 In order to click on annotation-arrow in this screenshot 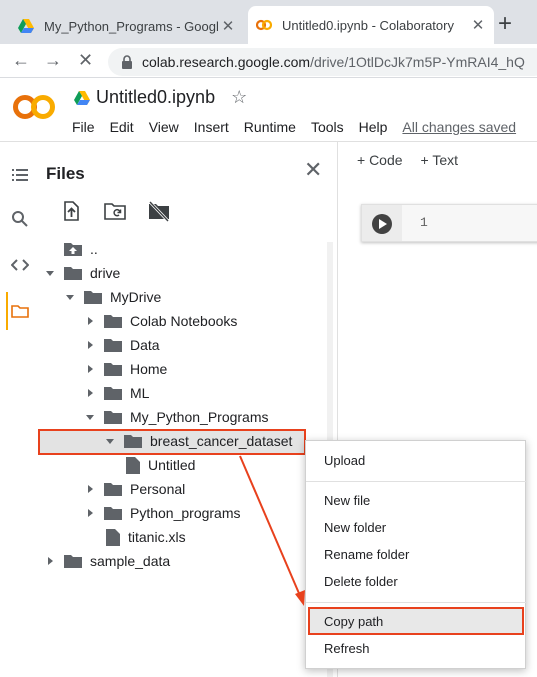, I will do `click(272, 530)`.